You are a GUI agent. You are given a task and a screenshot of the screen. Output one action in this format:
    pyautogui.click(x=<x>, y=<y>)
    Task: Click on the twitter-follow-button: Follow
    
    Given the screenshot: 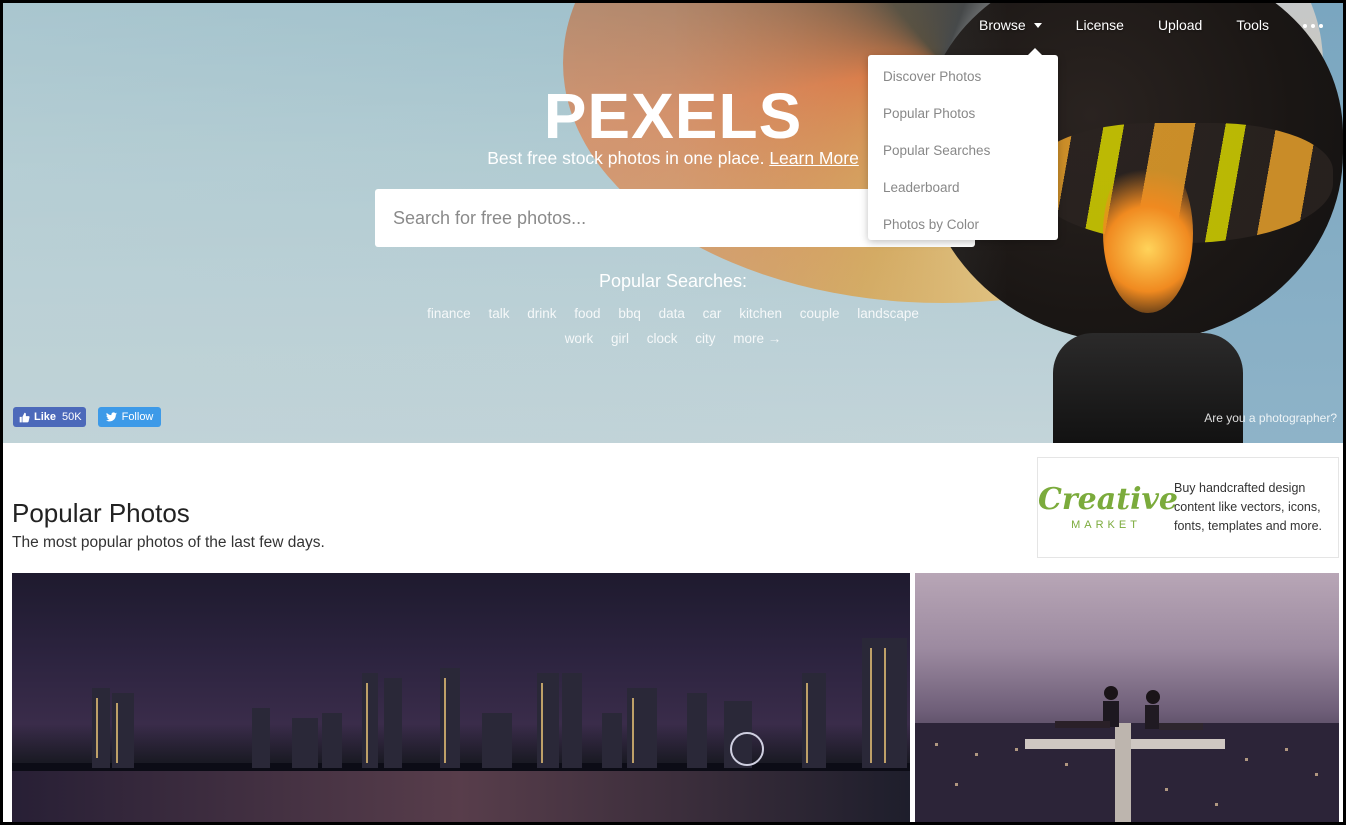 What is the action you would take?
    pyautogui.click(x=129, y=417)
    